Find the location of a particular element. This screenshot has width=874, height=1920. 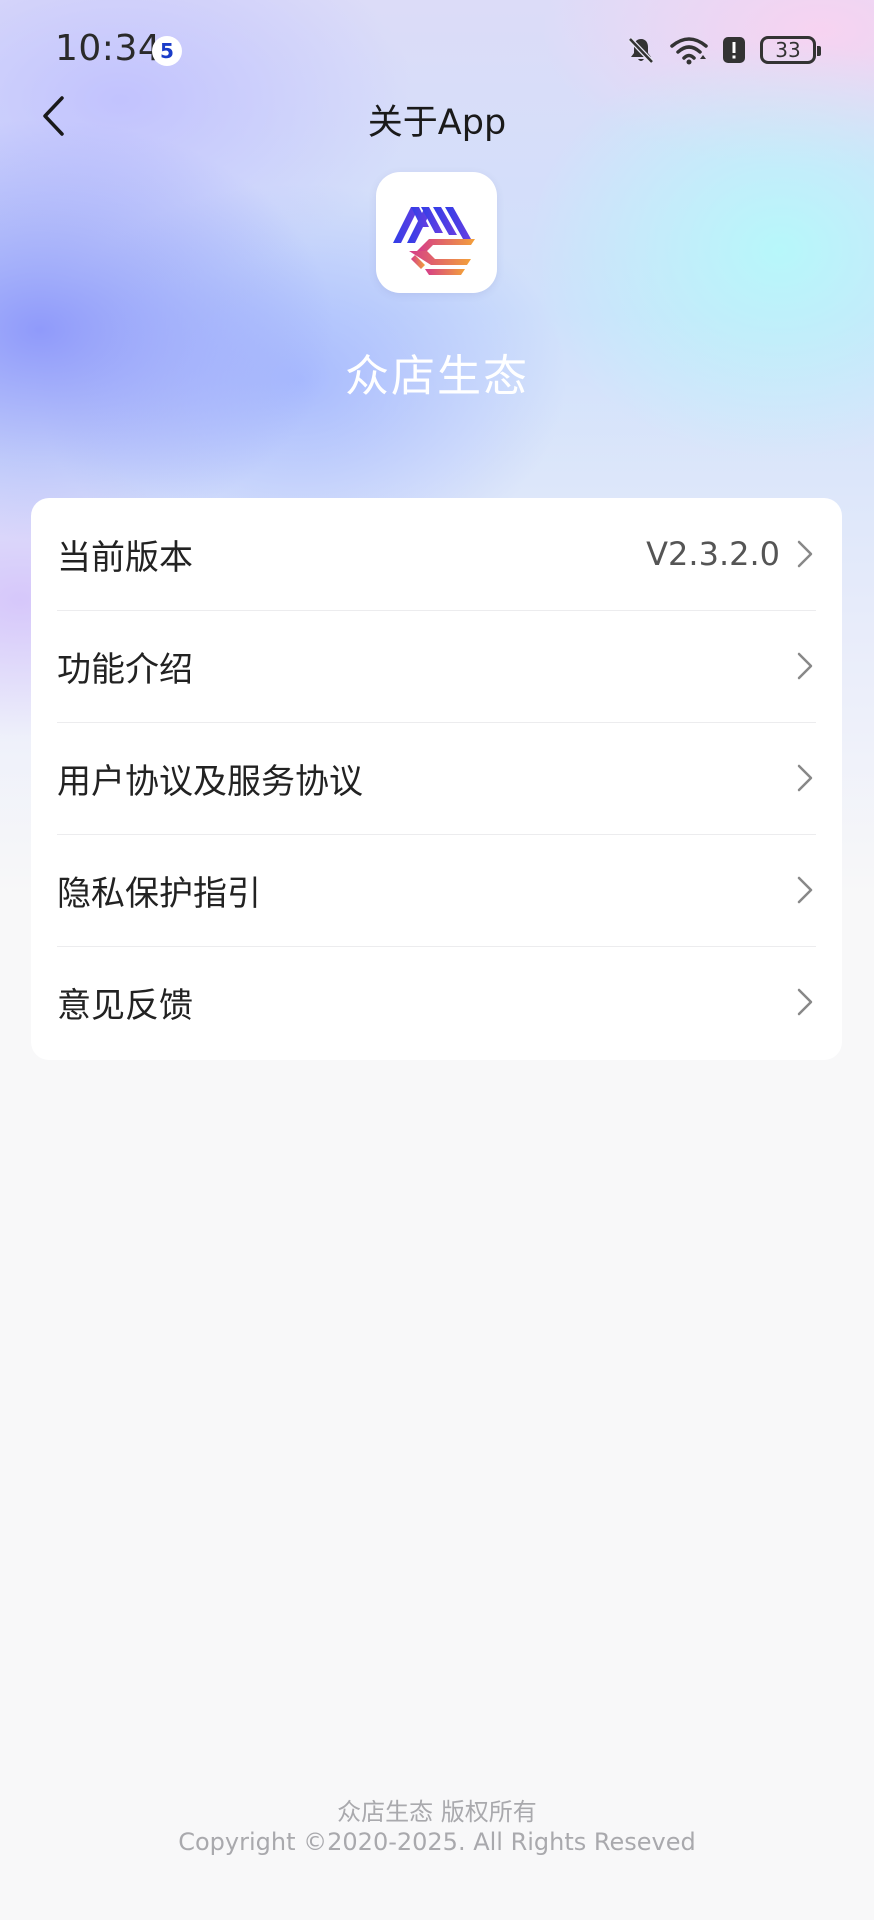

app-logo is located at coordinates (436, 232).